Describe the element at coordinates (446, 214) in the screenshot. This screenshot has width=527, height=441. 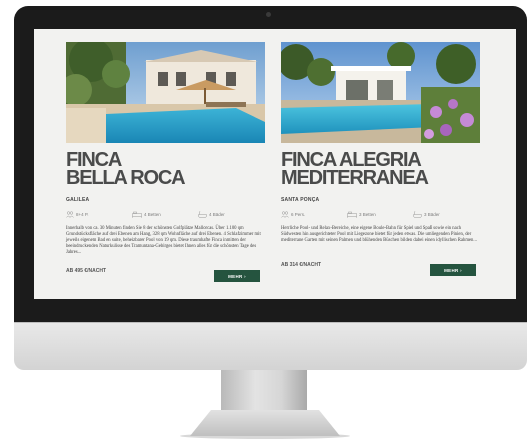
I see `baths-fact: 3 Bäder` at that location.